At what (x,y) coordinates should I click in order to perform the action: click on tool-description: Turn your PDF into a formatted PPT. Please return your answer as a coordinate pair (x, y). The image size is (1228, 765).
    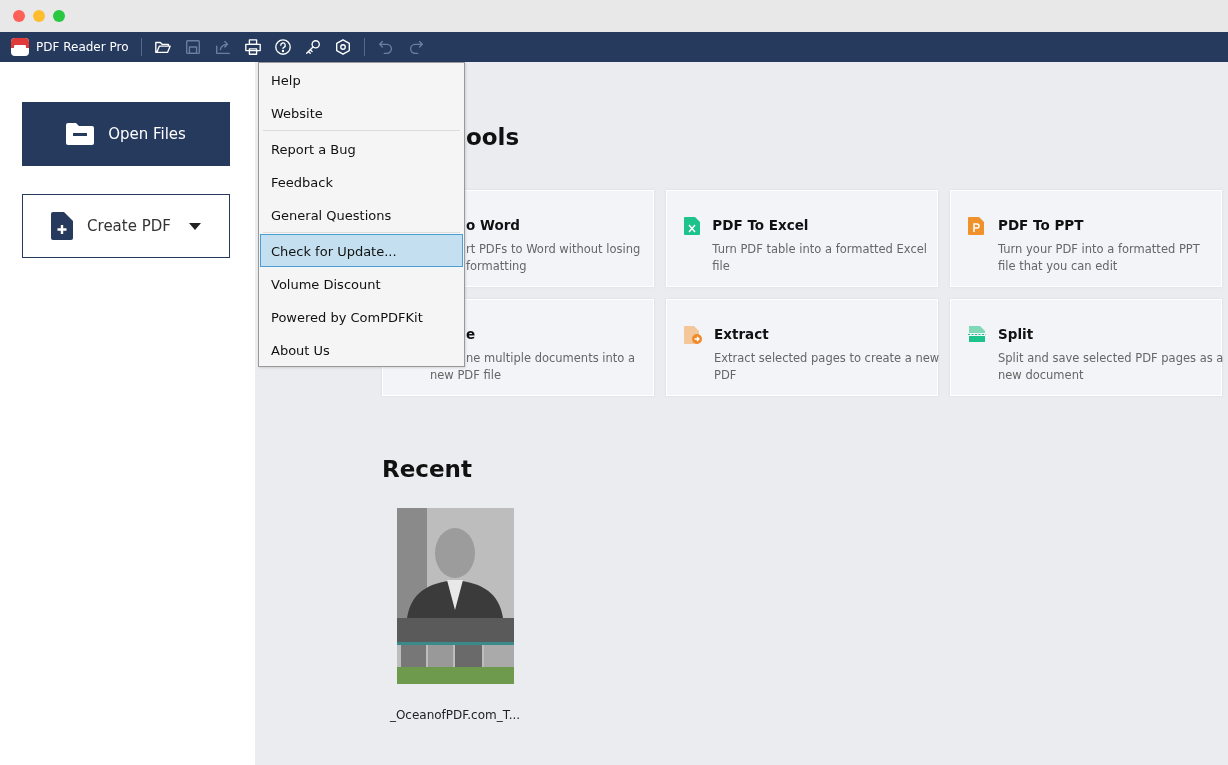
    Looking at the image, I should click on (1099, 249).